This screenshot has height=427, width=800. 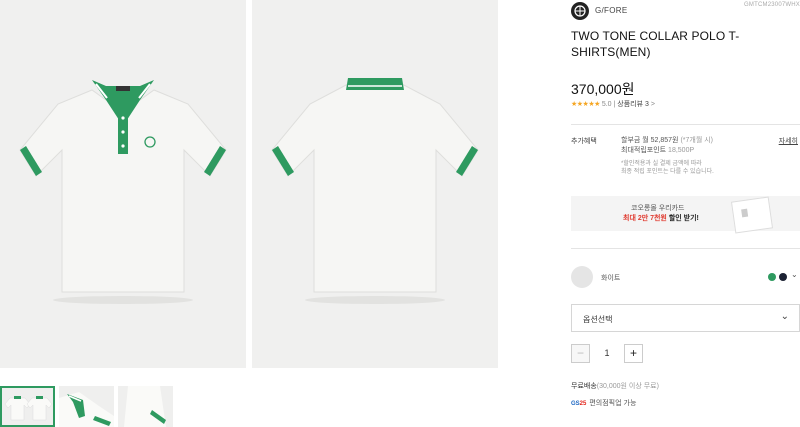 What do you see at coordinates (696, 140) in the screenshot?
I see `installment-note: (*7개월 시)` at bounding box center [696, 140].